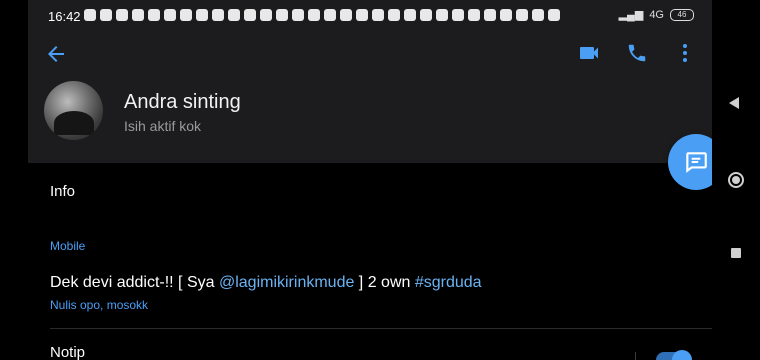  I want to click on nav-recents-icon, so click(736, 253).